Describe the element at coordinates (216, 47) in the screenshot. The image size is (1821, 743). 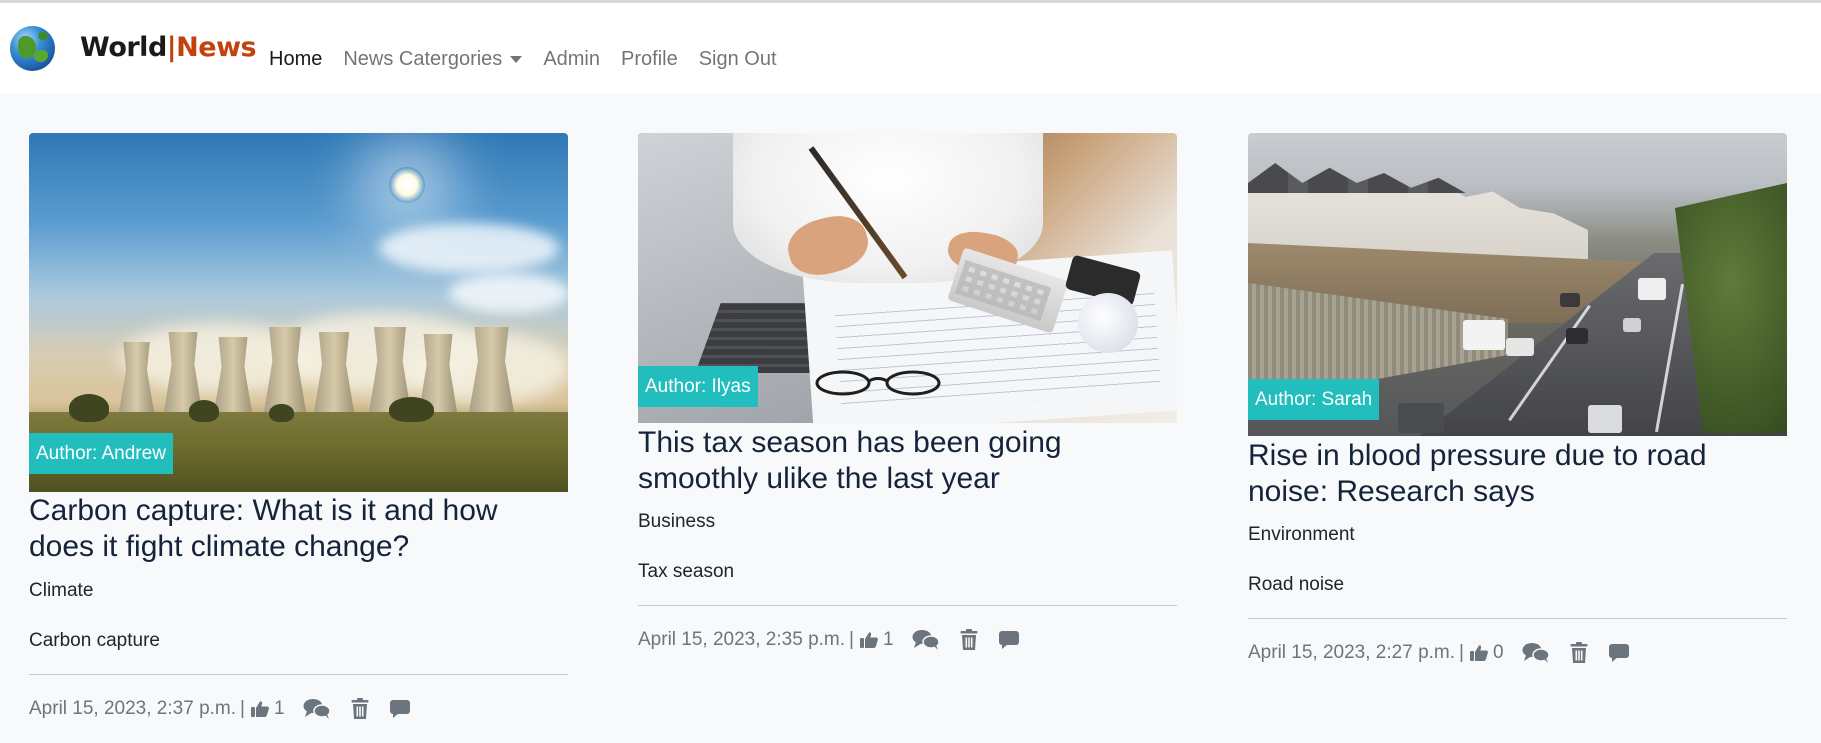
I see `brand-news: News` at that location.